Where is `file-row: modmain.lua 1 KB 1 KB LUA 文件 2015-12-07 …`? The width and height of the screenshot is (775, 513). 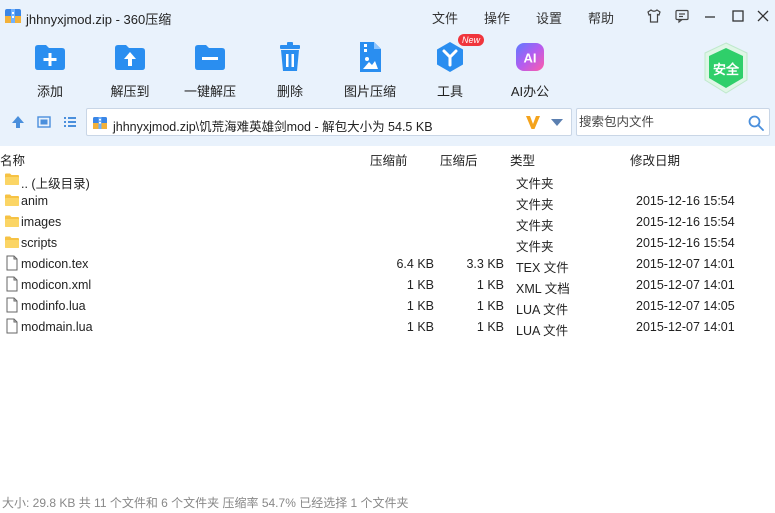 file-row: modmain.lua 1 KB 1 KB LUA 文件 2015-12-07 … is located at coordinates (387, 327).